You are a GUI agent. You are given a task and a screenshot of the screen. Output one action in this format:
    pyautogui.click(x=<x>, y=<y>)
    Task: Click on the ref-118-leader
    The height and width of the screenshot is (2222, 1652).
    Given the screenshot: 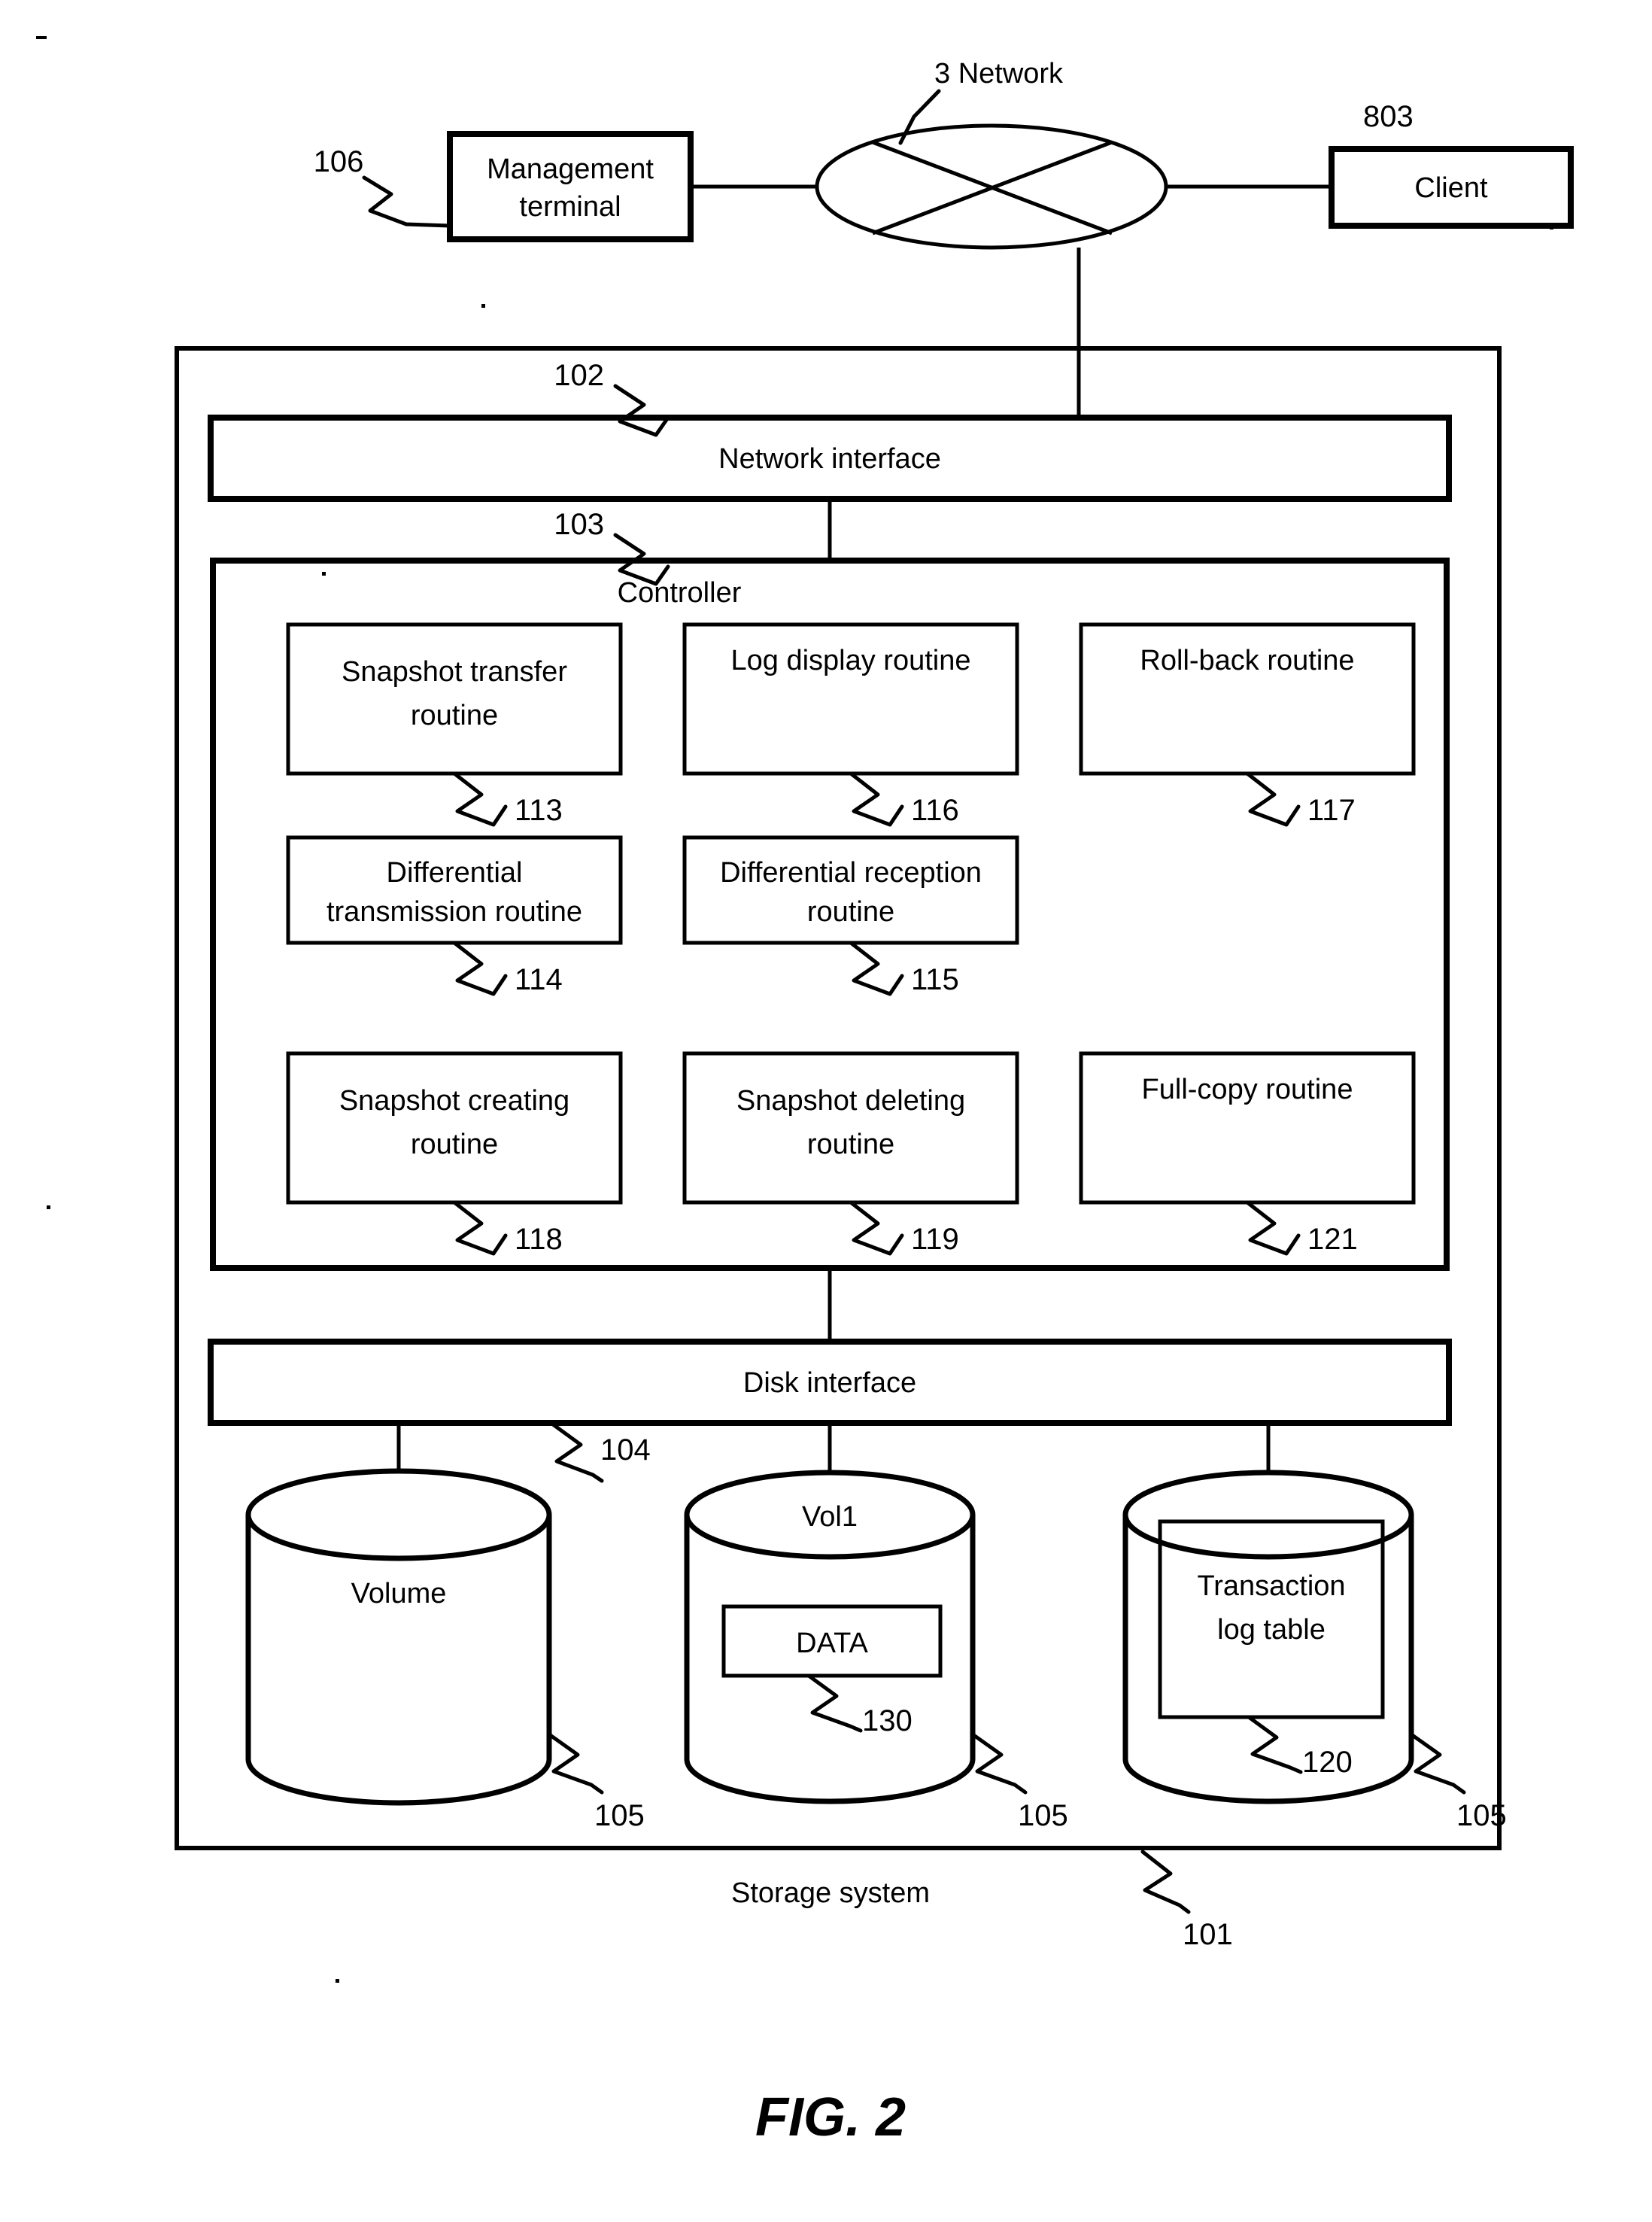 What is the action you would take?
    pyautogui.click(x=480, y=1228)
    